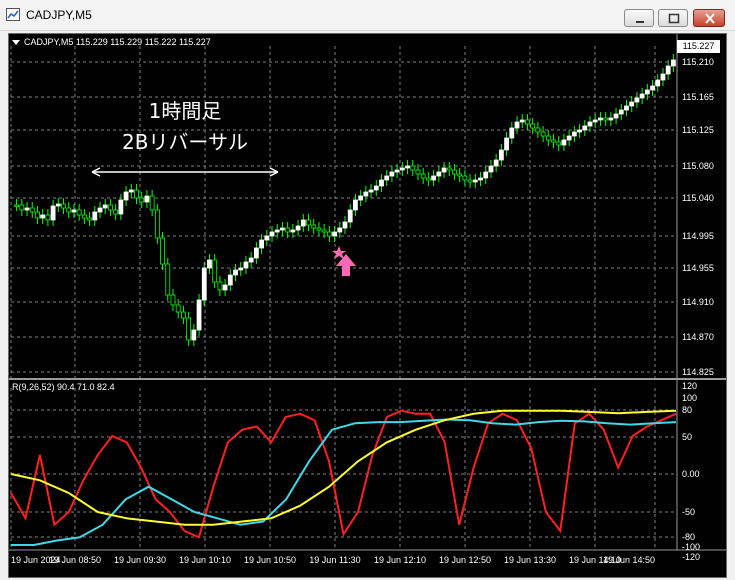 The image size is (735, 580). Describe the element at coordinates (16, 43) in the screenshot. I see `dropdown-arrow-icon` at that location.